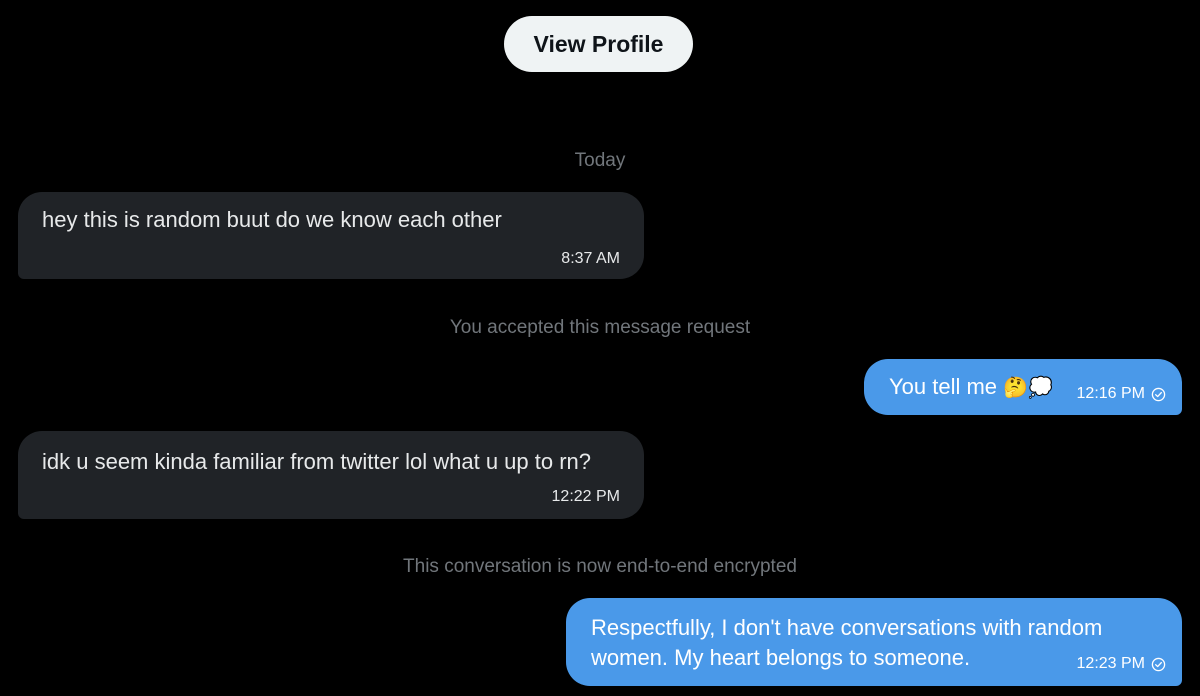  I want to click on date-separator: Today, so click(600, 160).